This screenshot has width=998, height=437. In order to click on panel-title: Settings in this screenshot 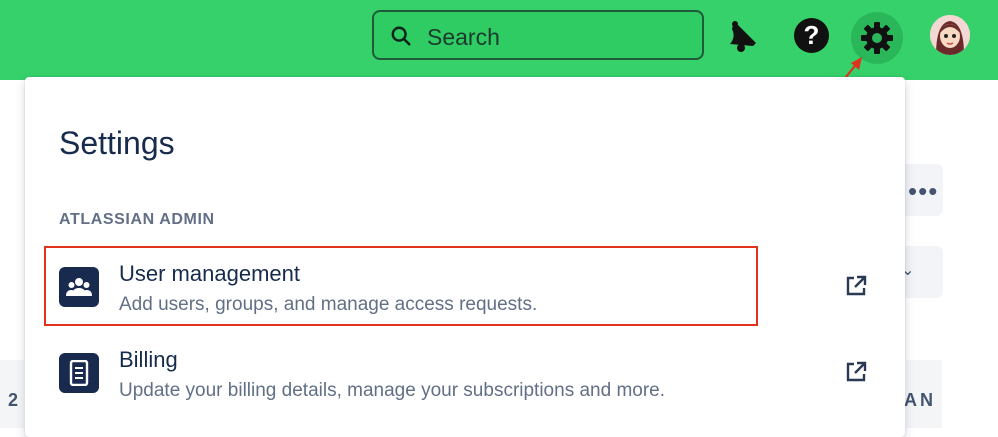, I will do `click(117, 143)`.